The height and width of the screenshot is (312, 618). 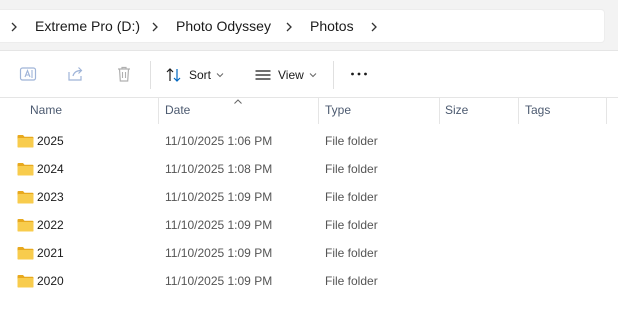 I want to click on file-name: 2025, so click(x=50, y=141).